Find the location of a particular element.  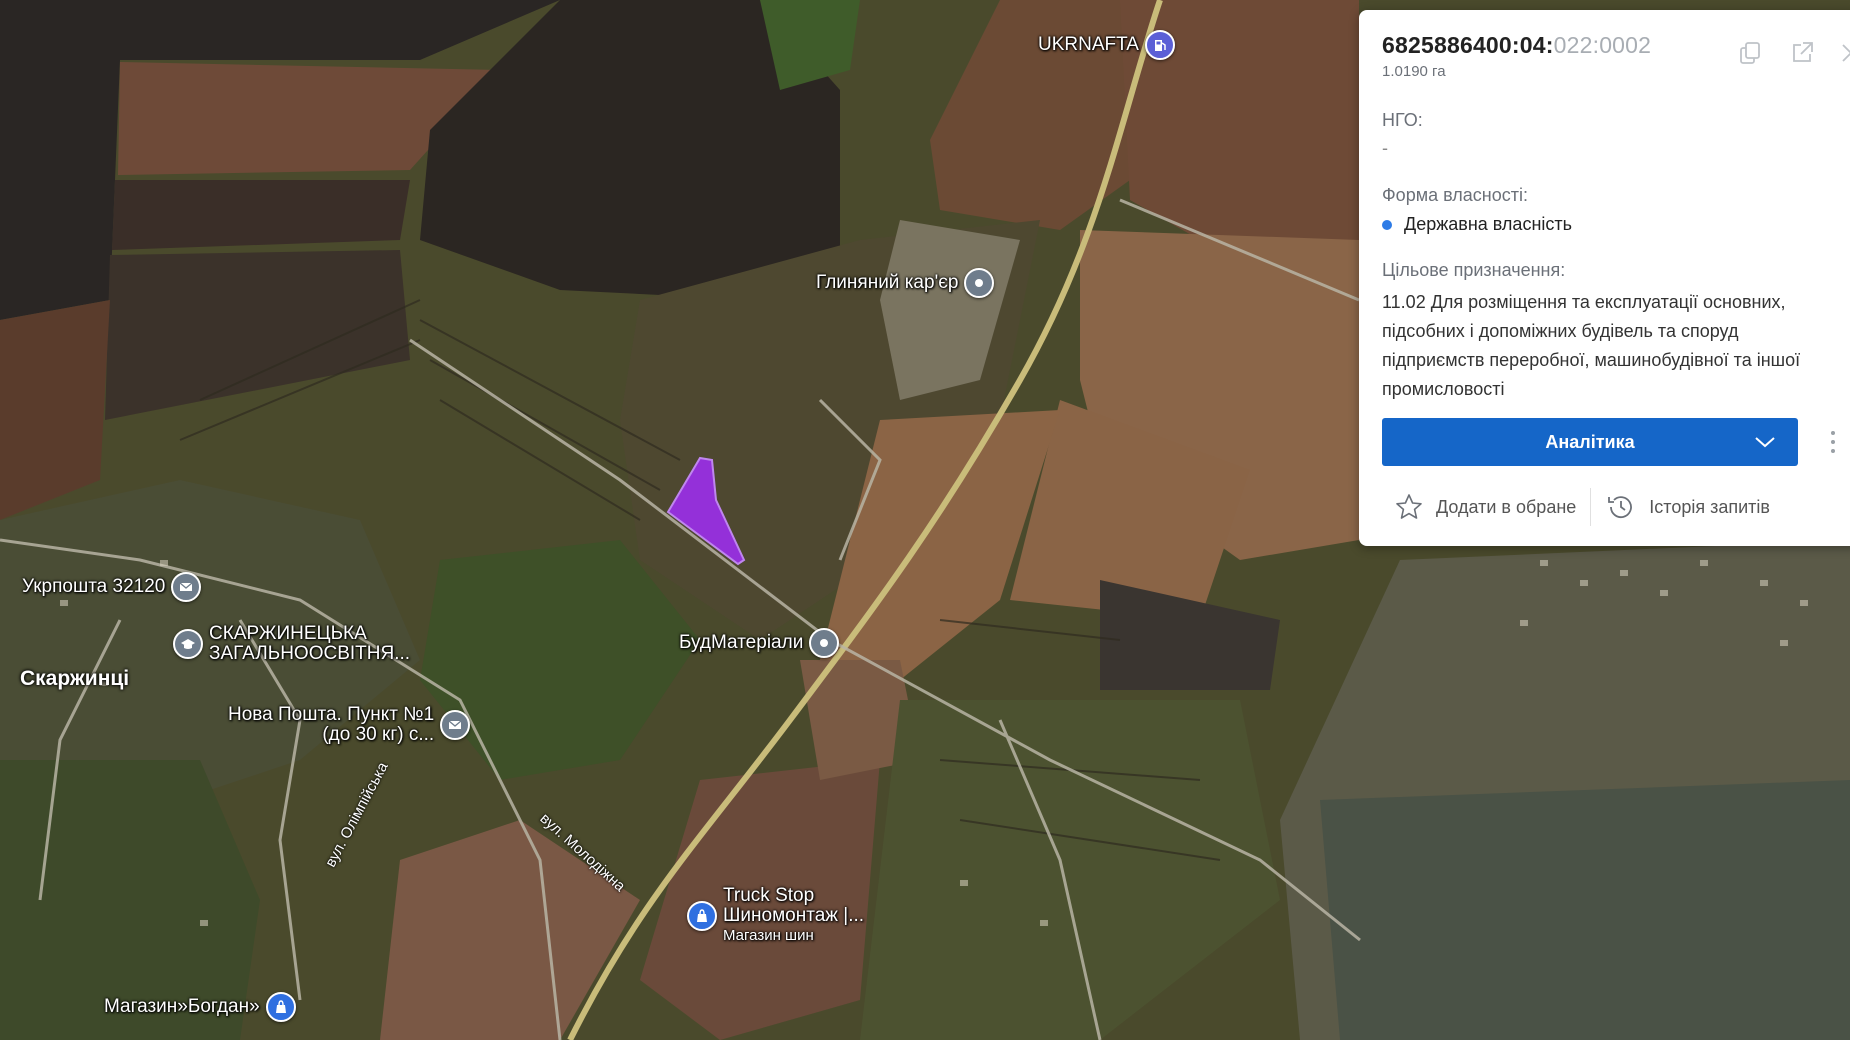

cadastral-number-main: 6825886400:04: is located at coordinates (1468, 45).